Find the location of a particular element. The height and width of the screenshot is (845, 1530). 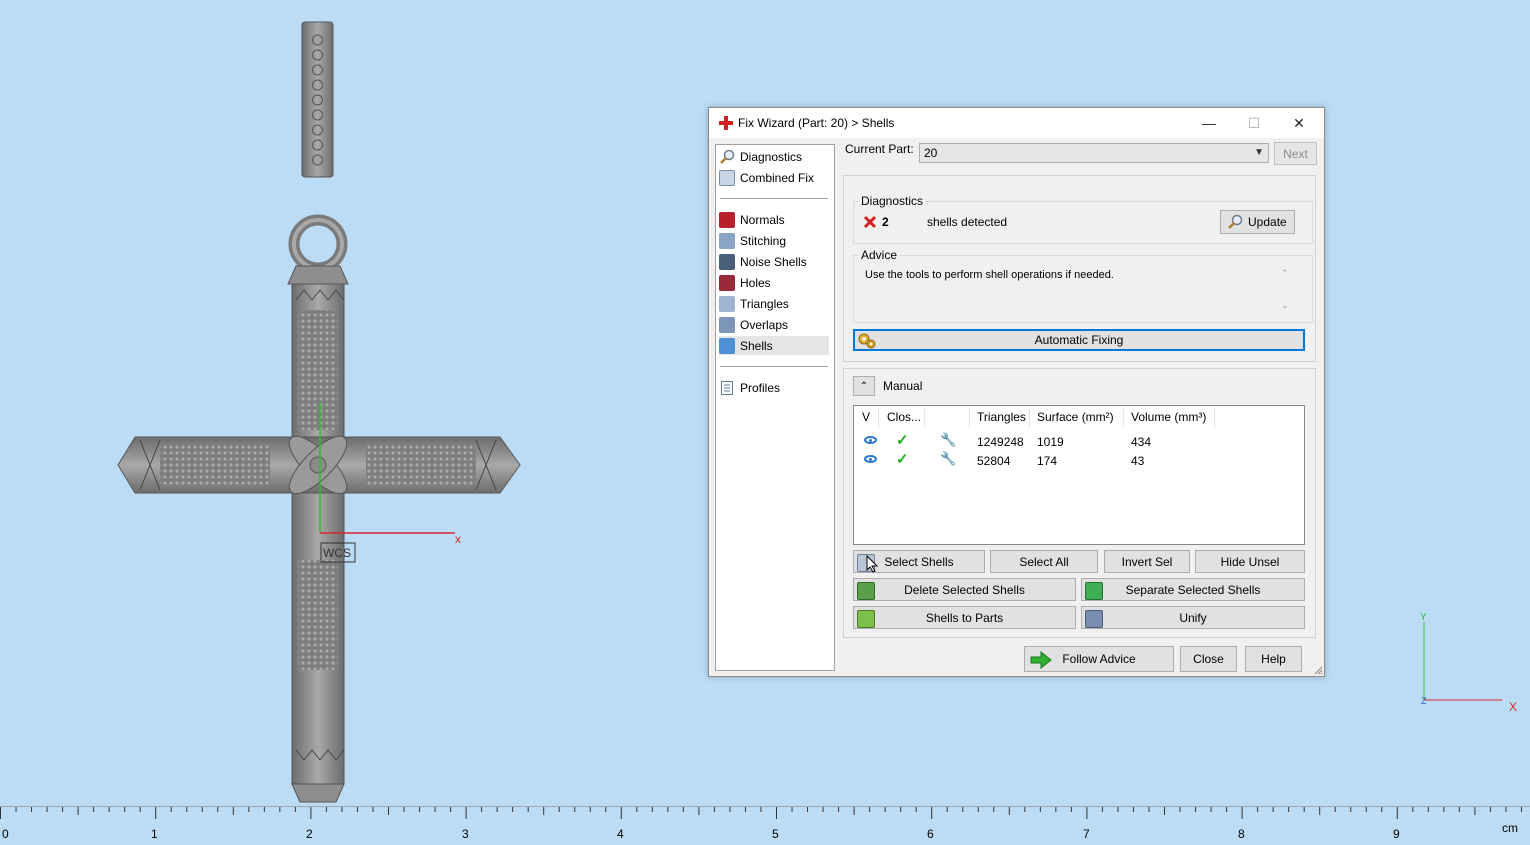

wcs-label: WCS is located at coordinates (337, 553).